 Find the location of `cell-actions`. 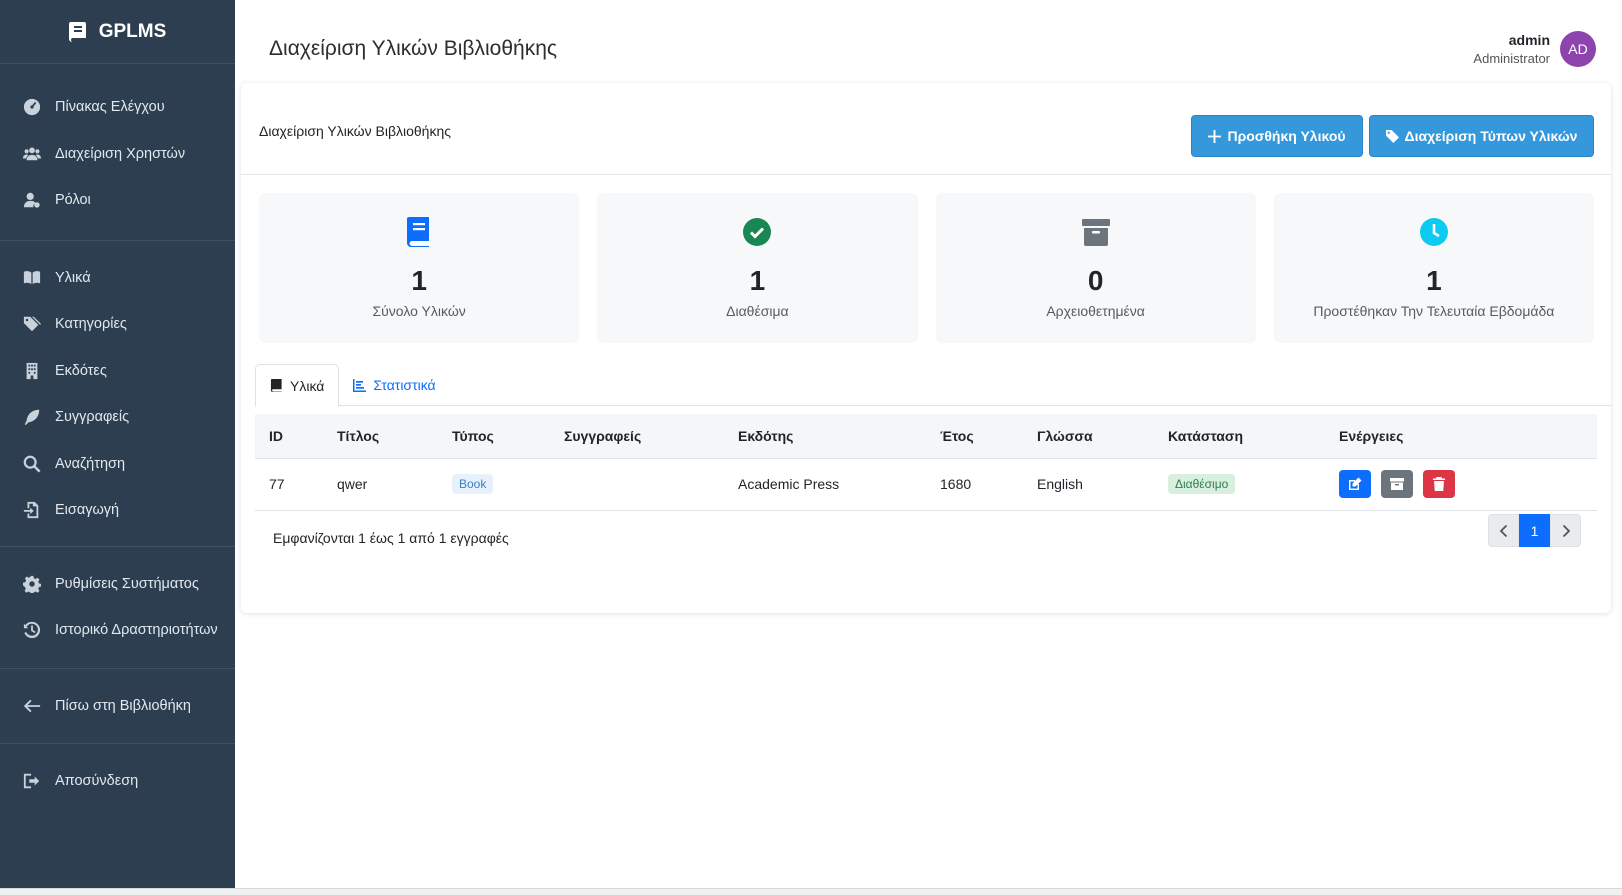

cell-actions is located at coordinates (1461, 484).